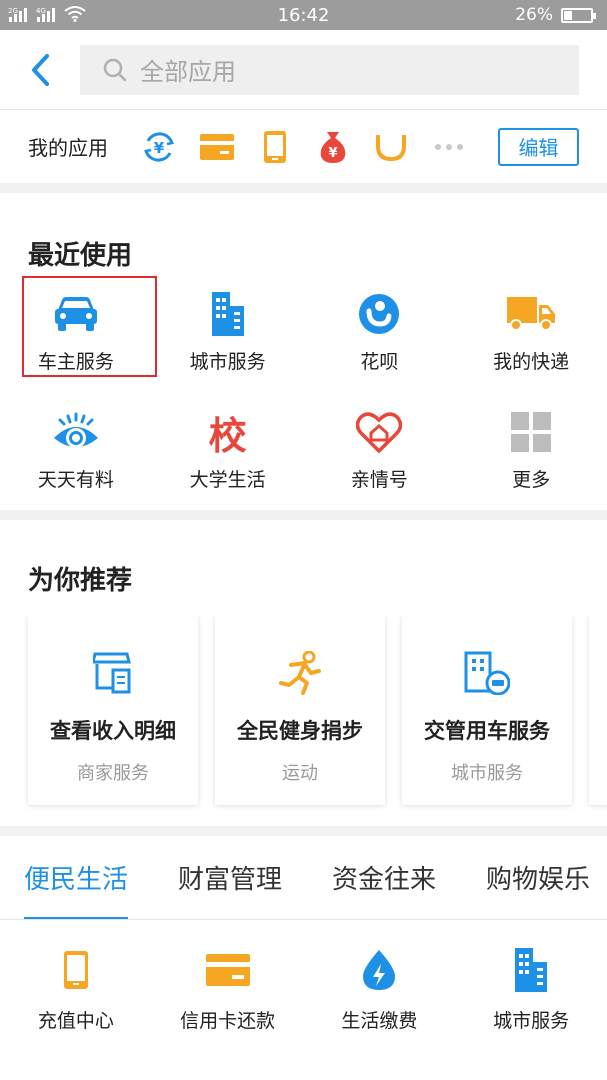 This screenshot has height=1080, width=607. Describe the element at coordinates (578, 15) in the screenshot. I see `battery-icon` at that location.